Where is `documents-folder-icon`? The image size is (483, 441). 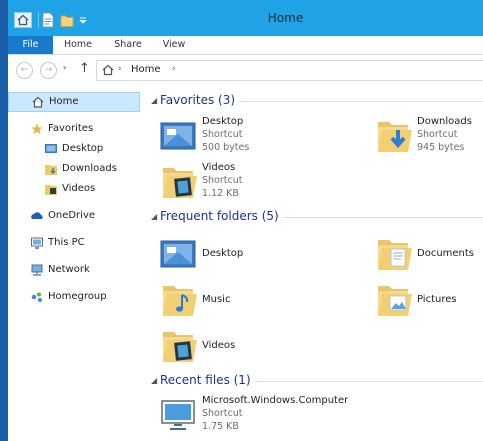
documents-folder-icon is located at coordinates (393, 254).